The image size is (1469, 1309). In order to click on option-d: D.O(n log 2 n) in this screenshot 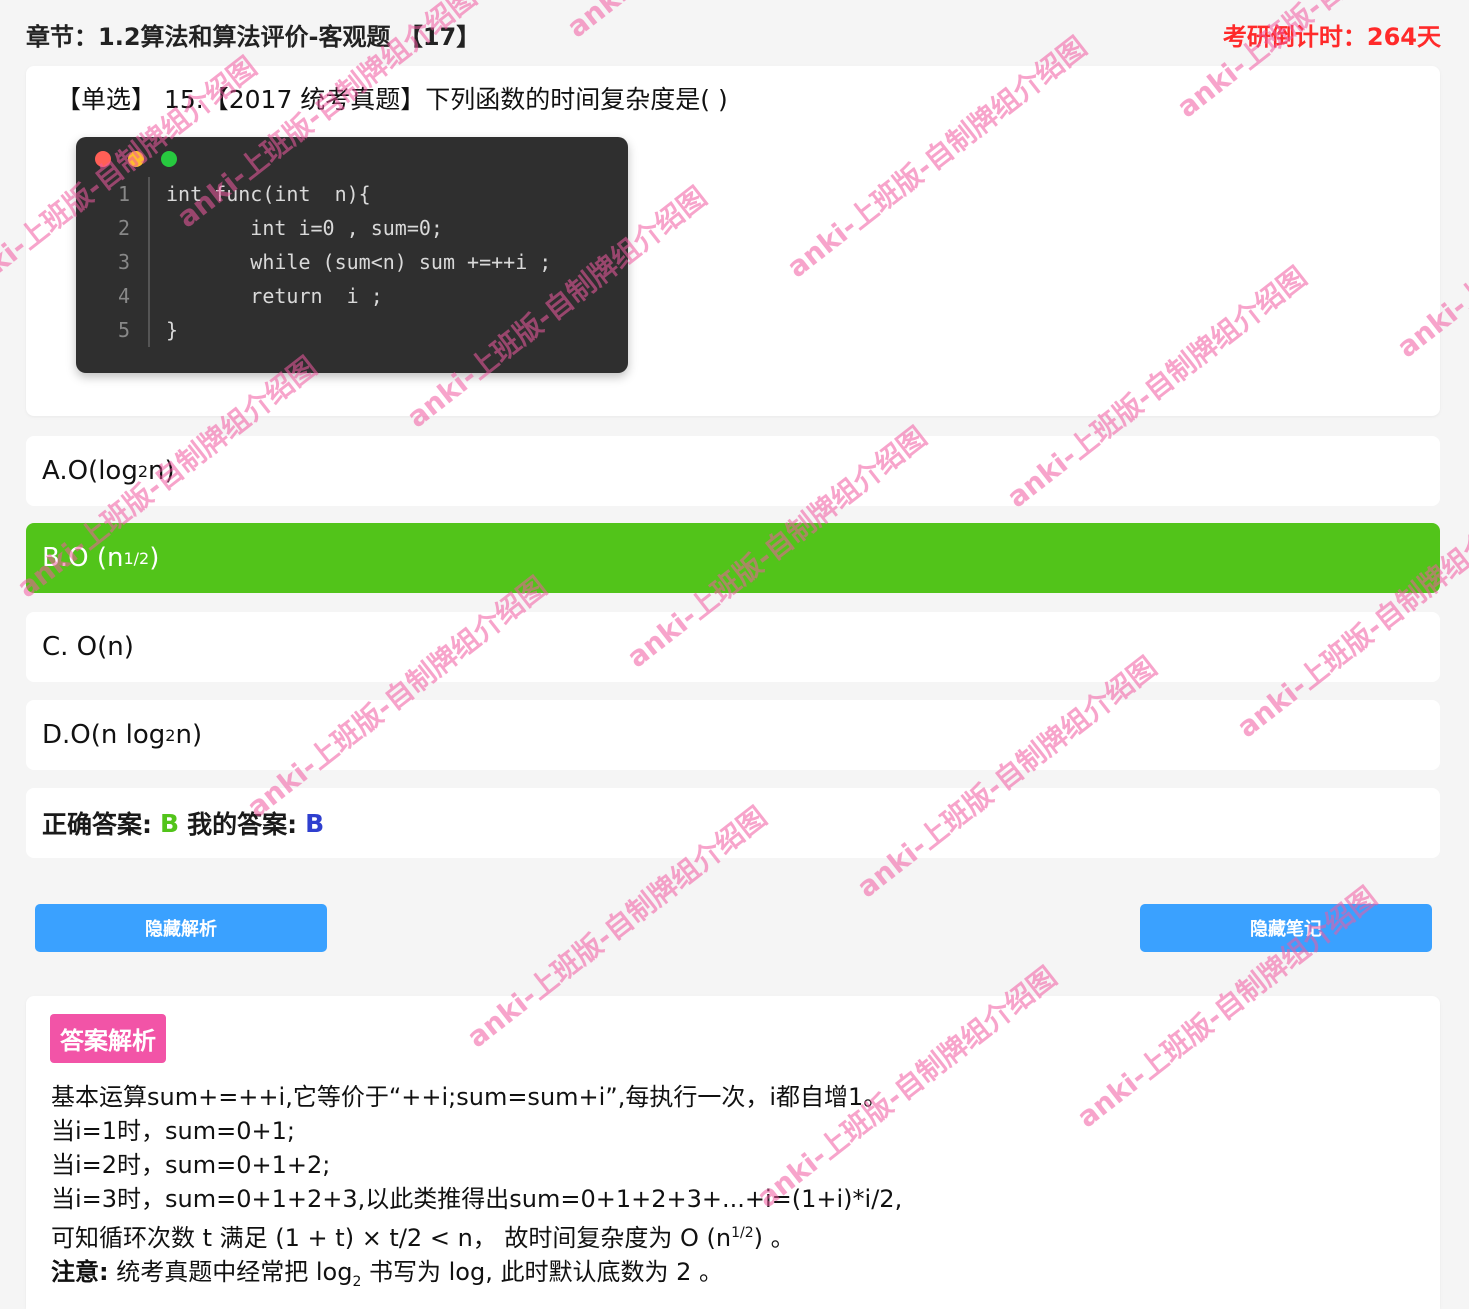, I will do `click(733, 735)`.